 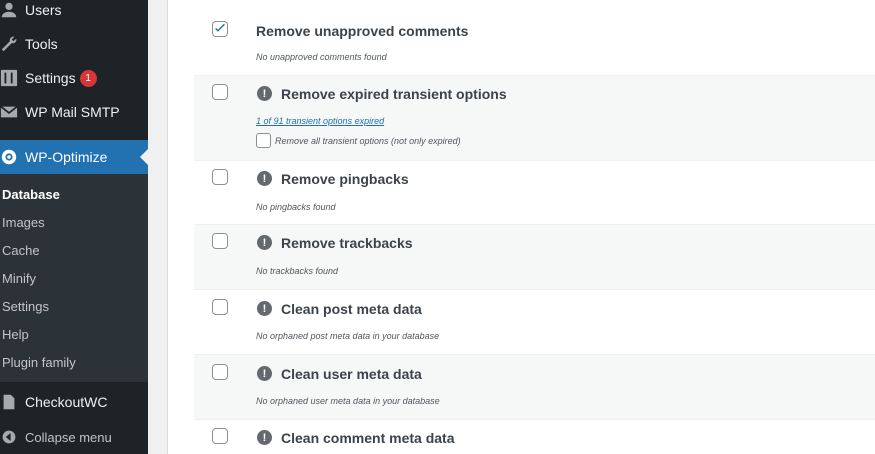 I want to click on optimization-description: No unapproved comments found, so click(x=321, y=57).